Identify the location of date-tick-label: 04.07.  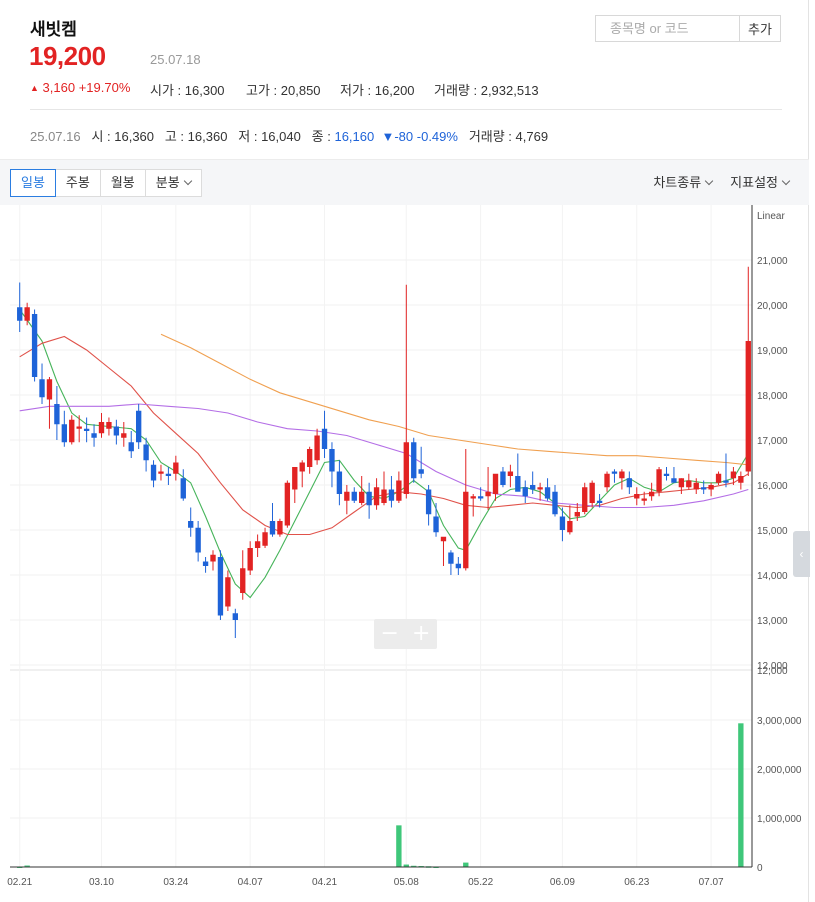
(250, 882).